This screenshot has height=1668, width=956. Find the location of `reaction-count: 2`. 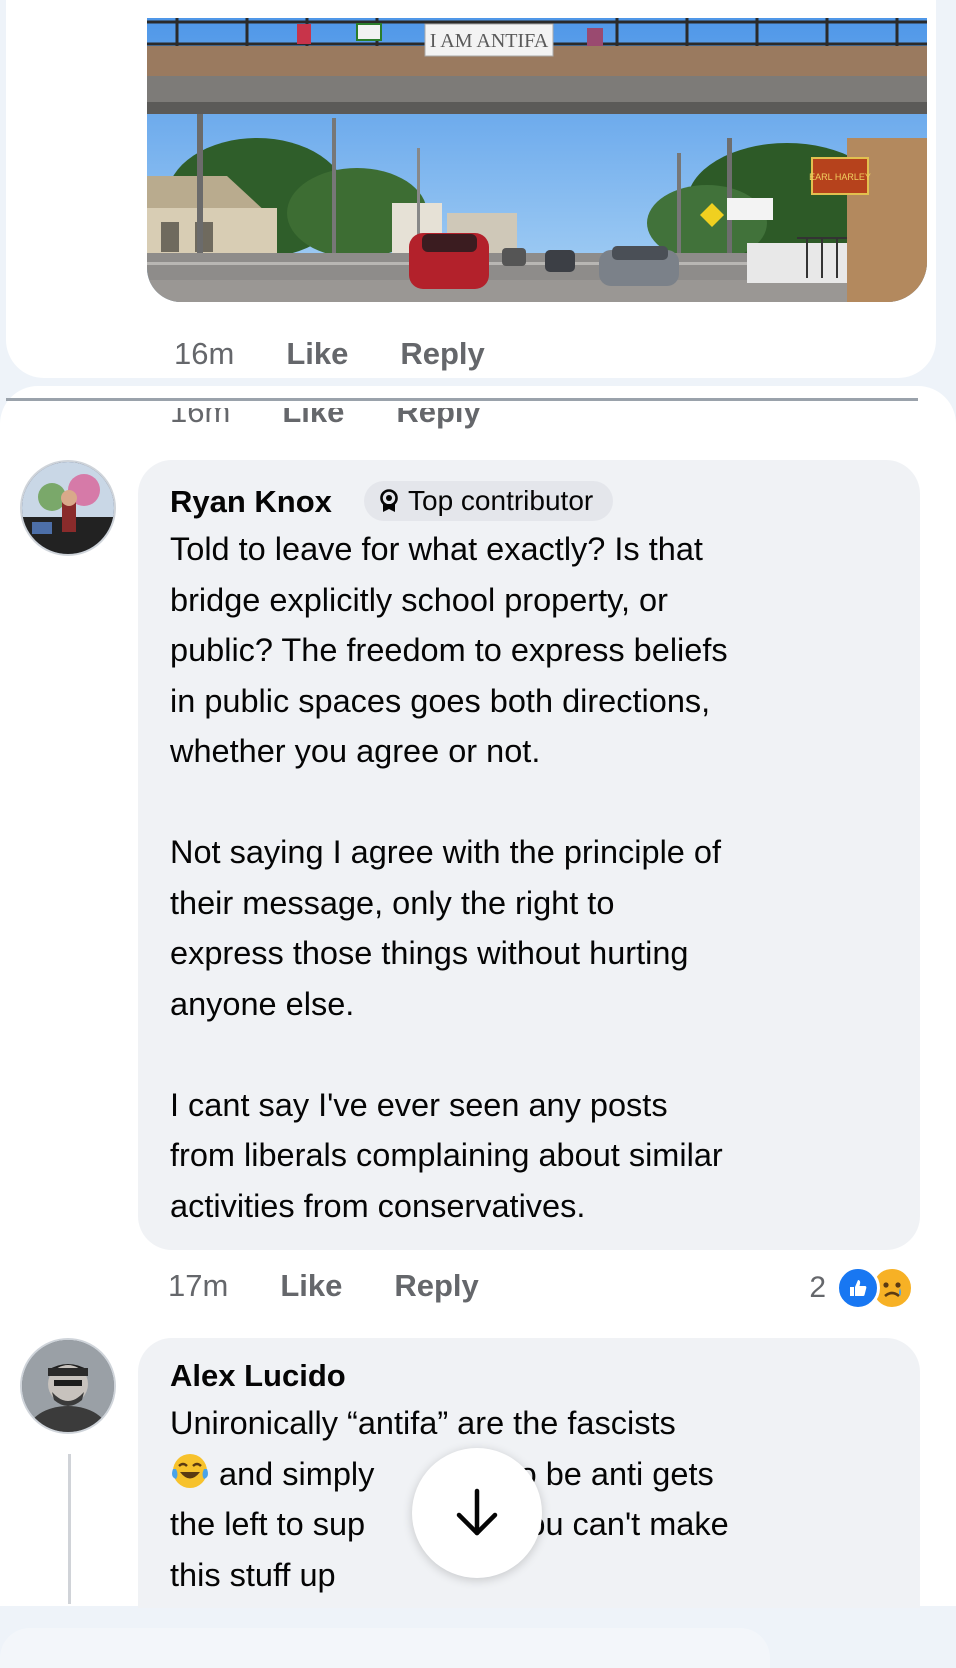

reaction-count: 2 is located at coordinates (817, 1287).